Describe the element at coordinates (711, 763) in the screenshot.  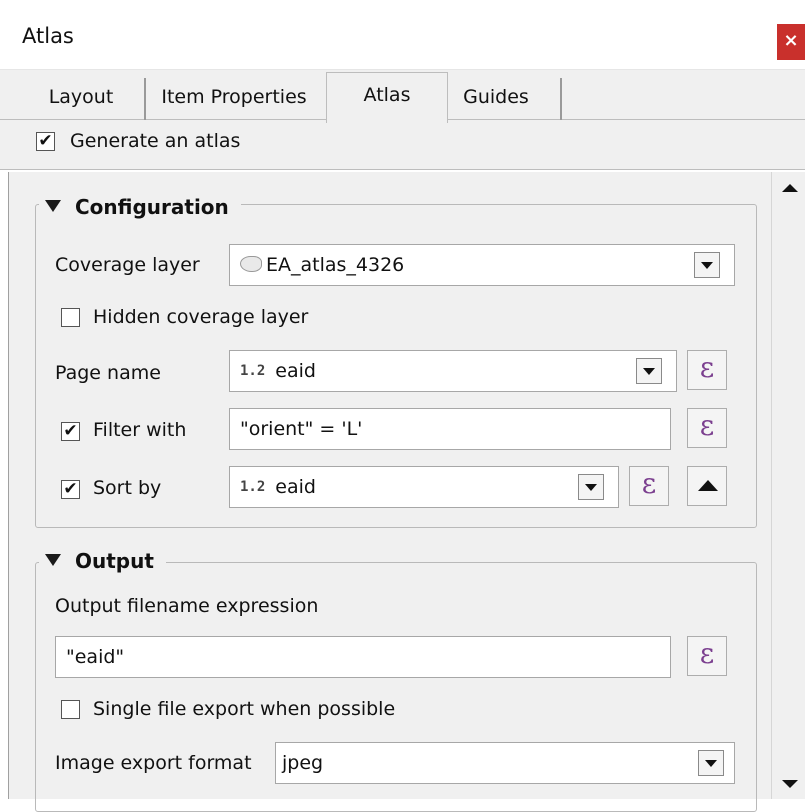
I see `image-format-dropdown-icon` at that location.